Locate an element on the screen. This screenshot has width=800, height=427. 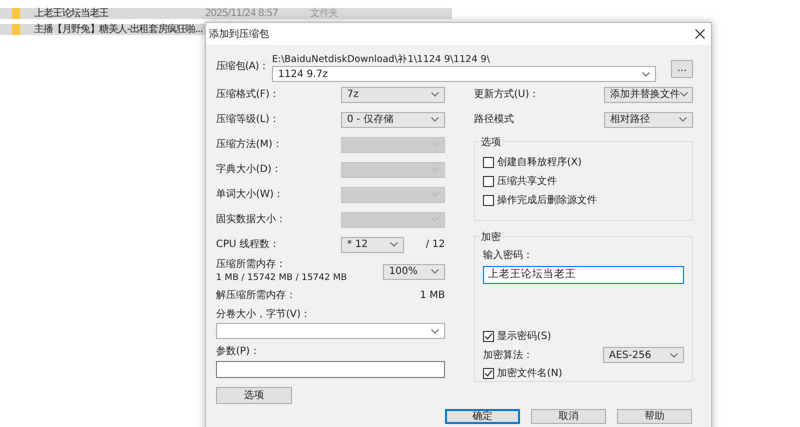
checkbox-label: 显示密码(S) is located at coordinates (524, 337).